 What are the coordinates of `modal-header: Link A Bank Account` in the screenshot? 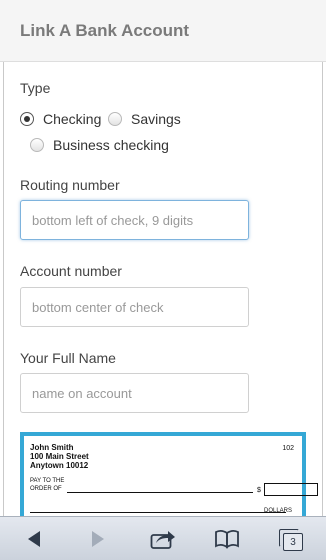 It's located at (163, 31).